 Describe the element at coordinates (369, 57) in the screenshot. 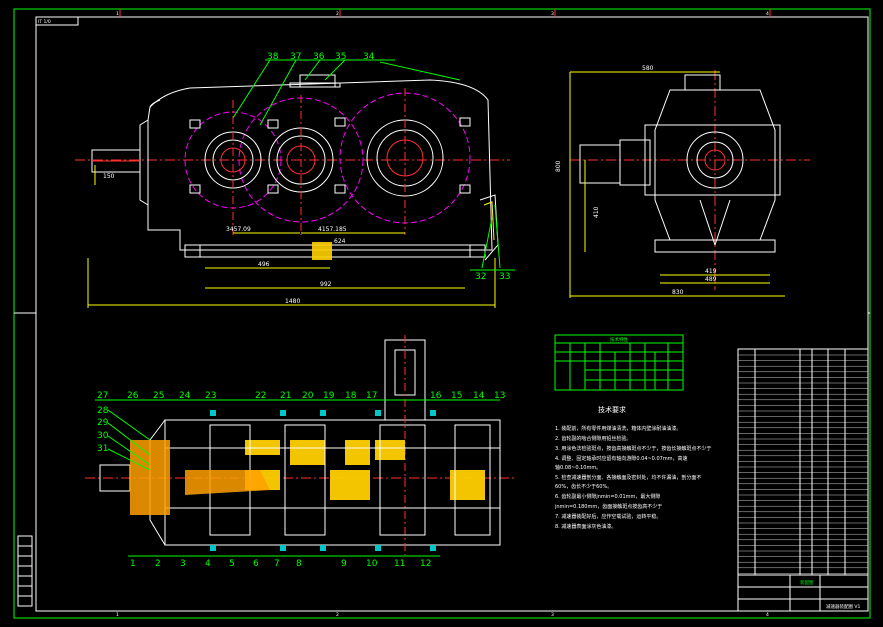

I see `balloon-34: 34` at that location.